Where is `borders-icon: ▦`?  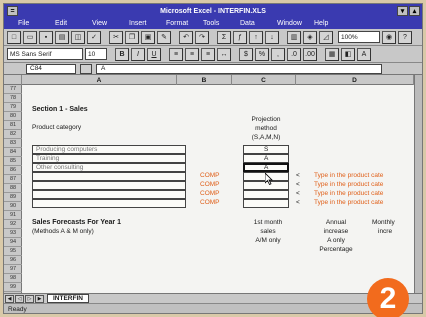
borders-icon: ▦ is located at coordinates (332, 54).